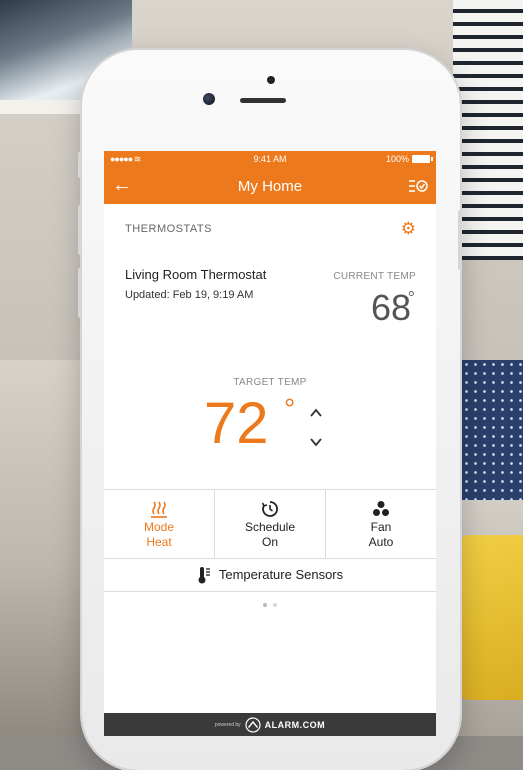 The height and width of the screenshot is (770, 523). Describe the element at coordinates (265, 605) in the screenshot. I see `page-dot-active` at that location.